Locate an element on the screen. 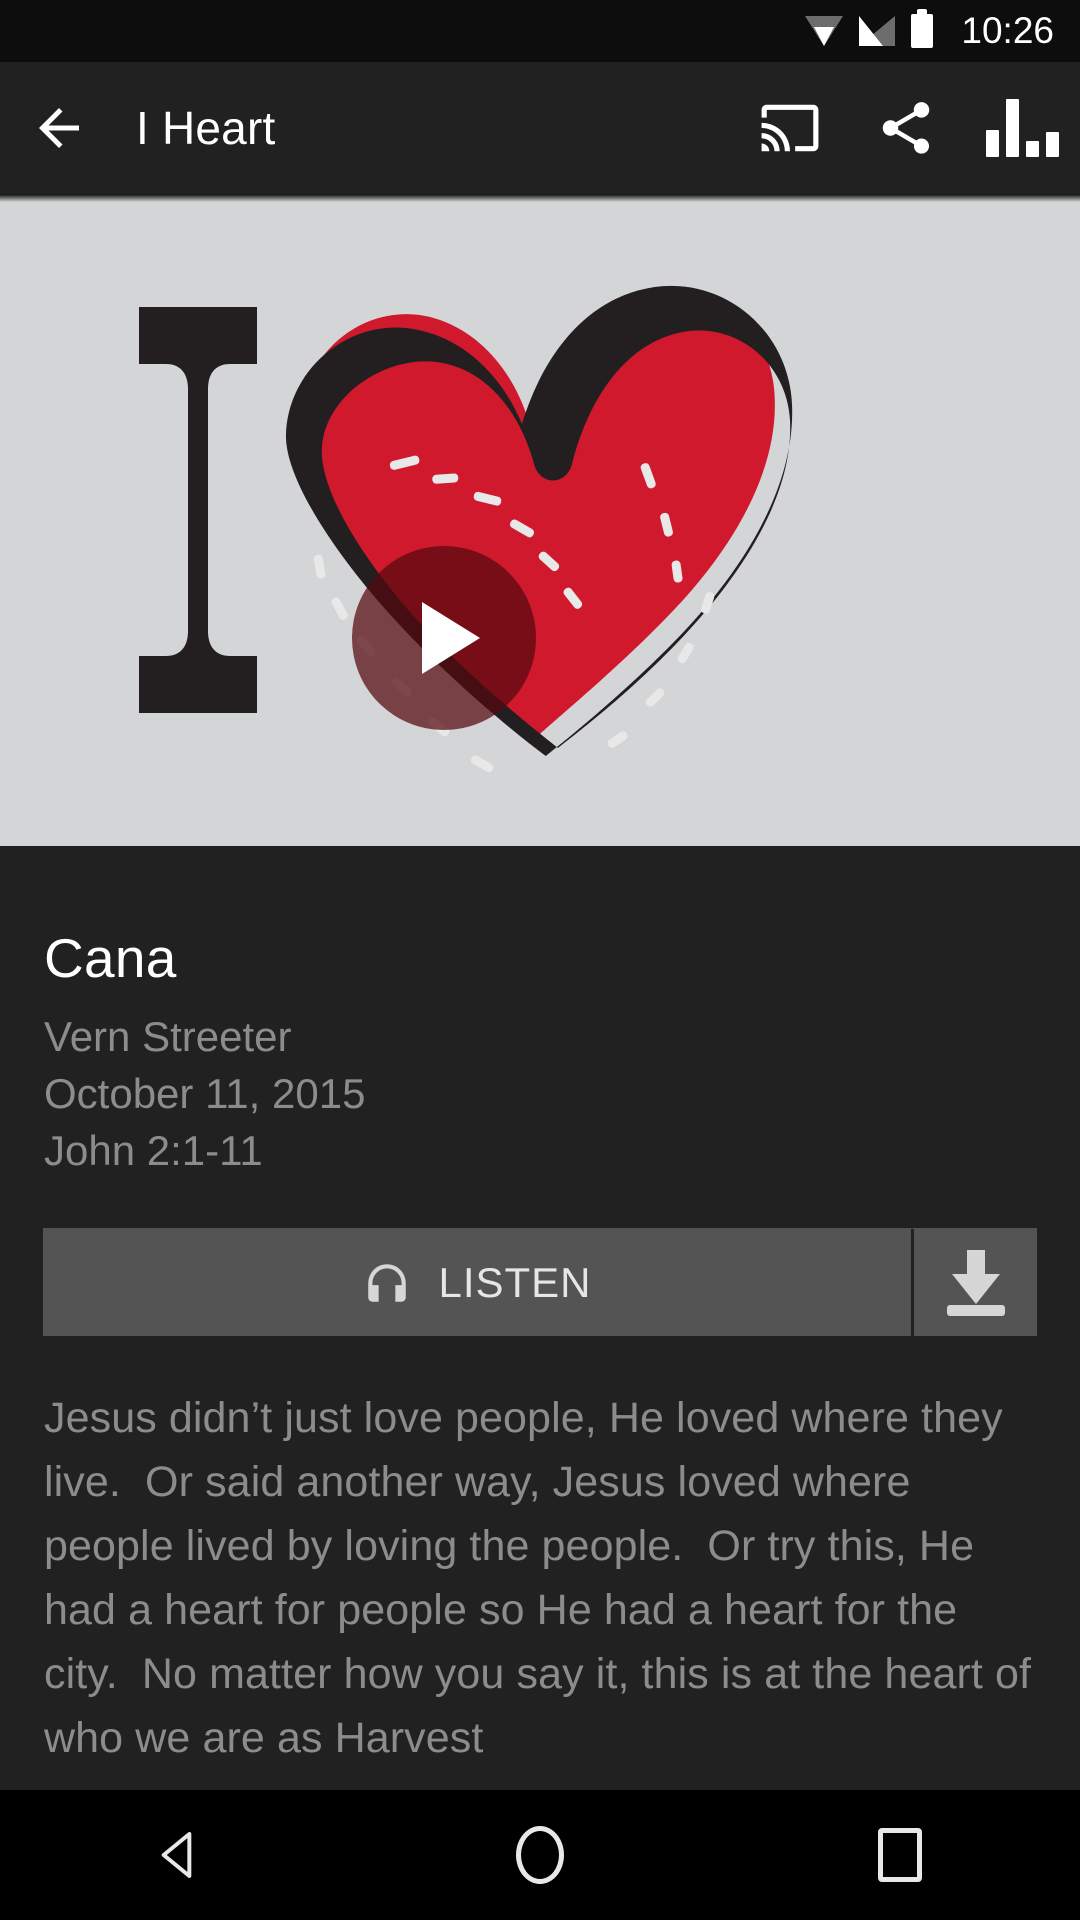  share-button is located at coordinates (906, 128).